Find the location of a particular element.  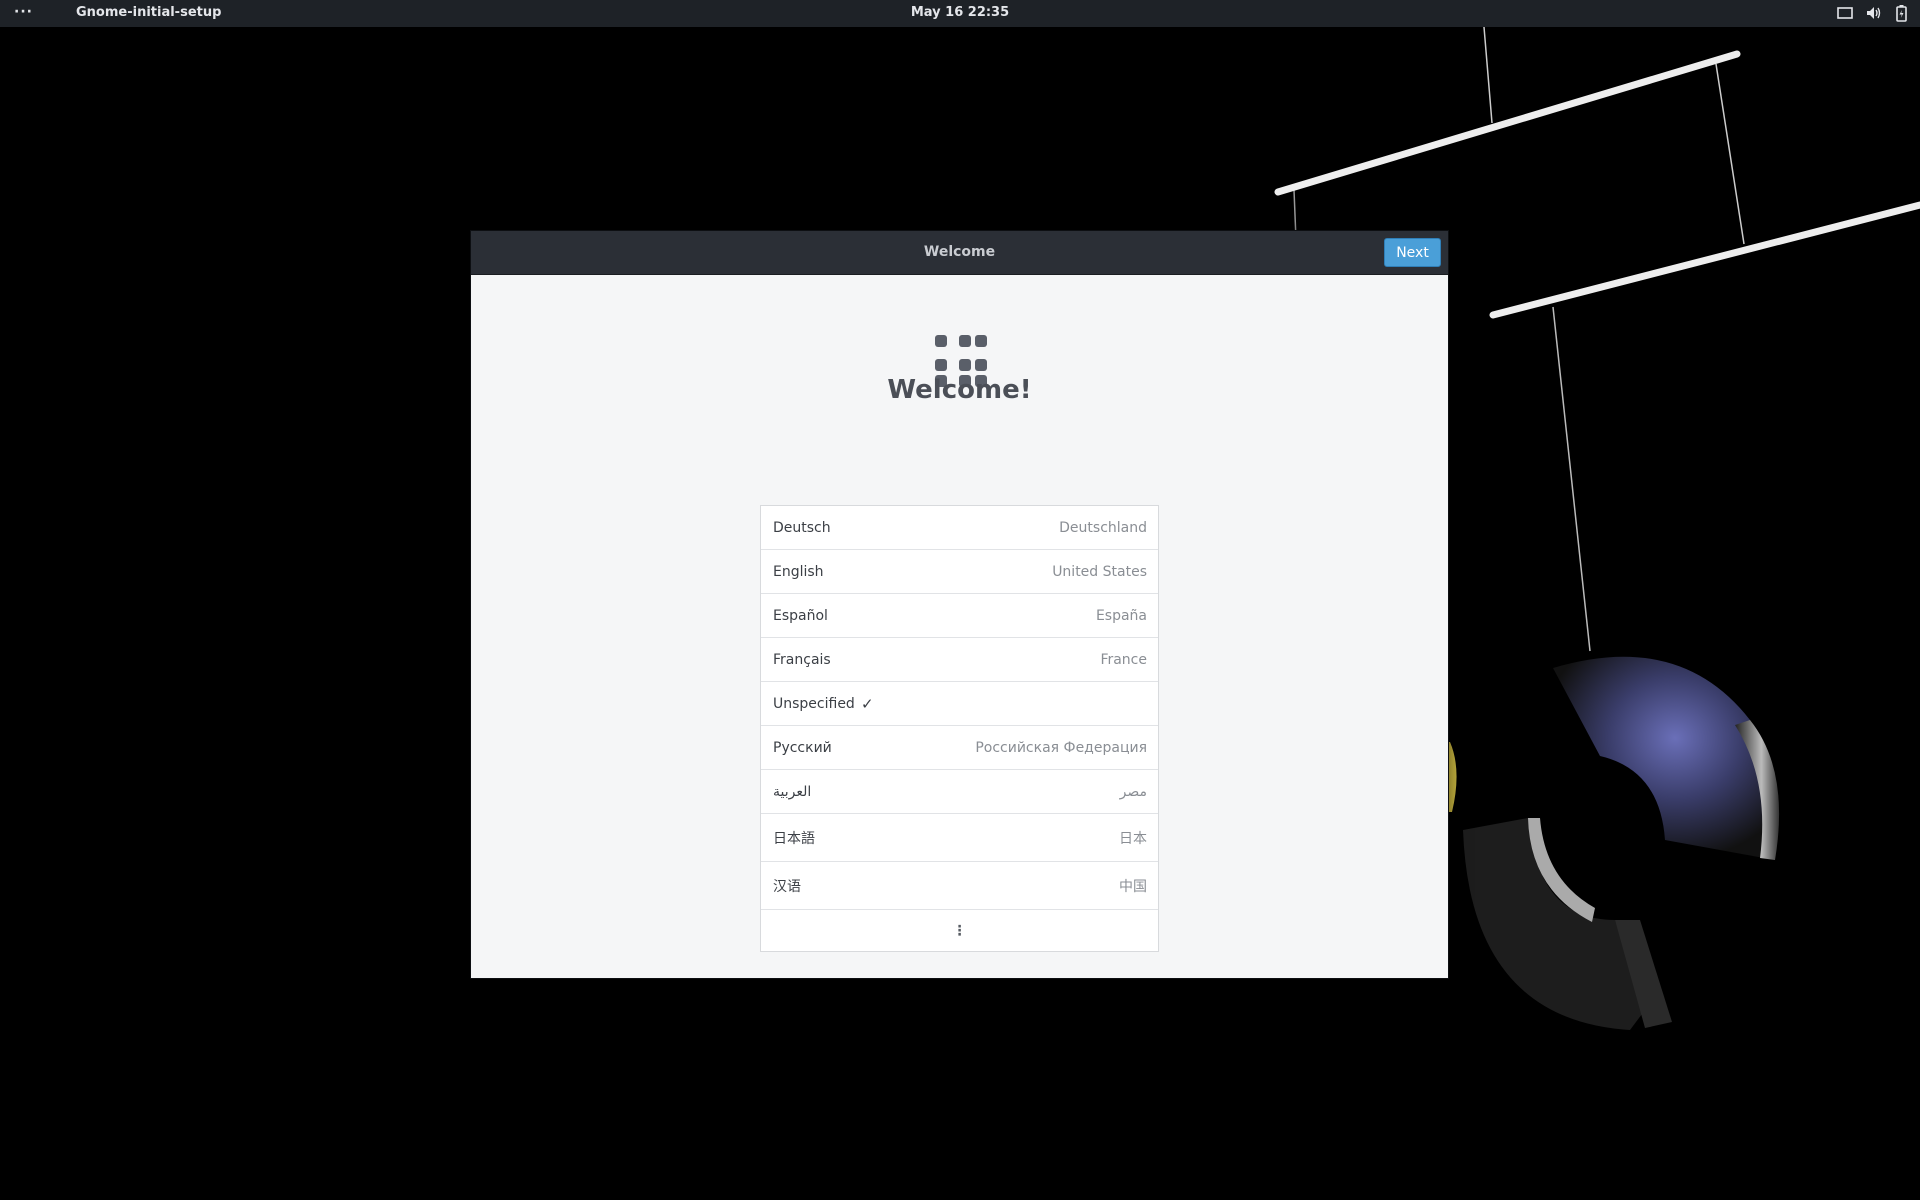

window-title: Welcome is located at coordinates (959, 252).